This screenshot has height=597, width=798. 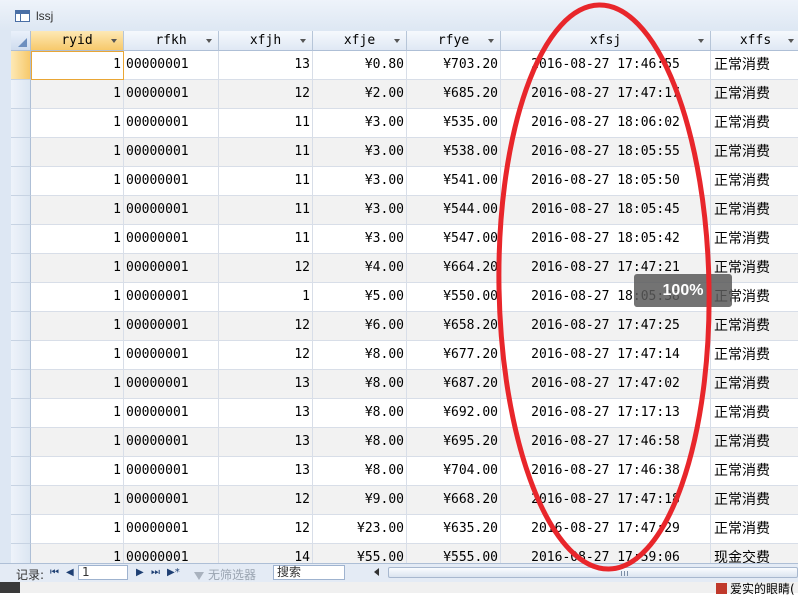 I want to click on first-record-button: ⏮, so click(x=54, y=573).